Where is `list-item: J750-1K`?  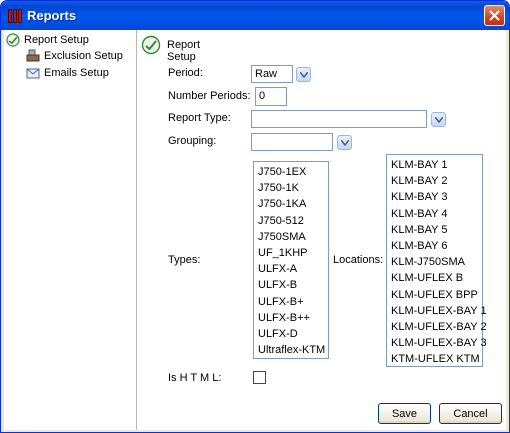
list-item: J750-1K is located at coordinates (291, 188).